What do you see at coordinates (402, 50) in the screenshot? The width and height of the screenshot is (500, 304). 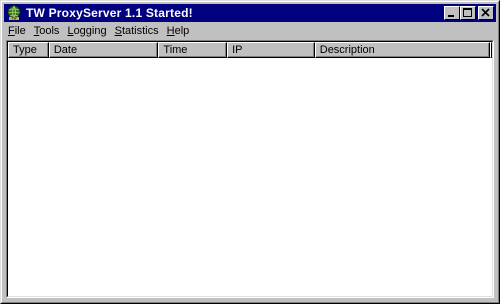 I see `column-header-description: Description` at bounding box center [402, 50].